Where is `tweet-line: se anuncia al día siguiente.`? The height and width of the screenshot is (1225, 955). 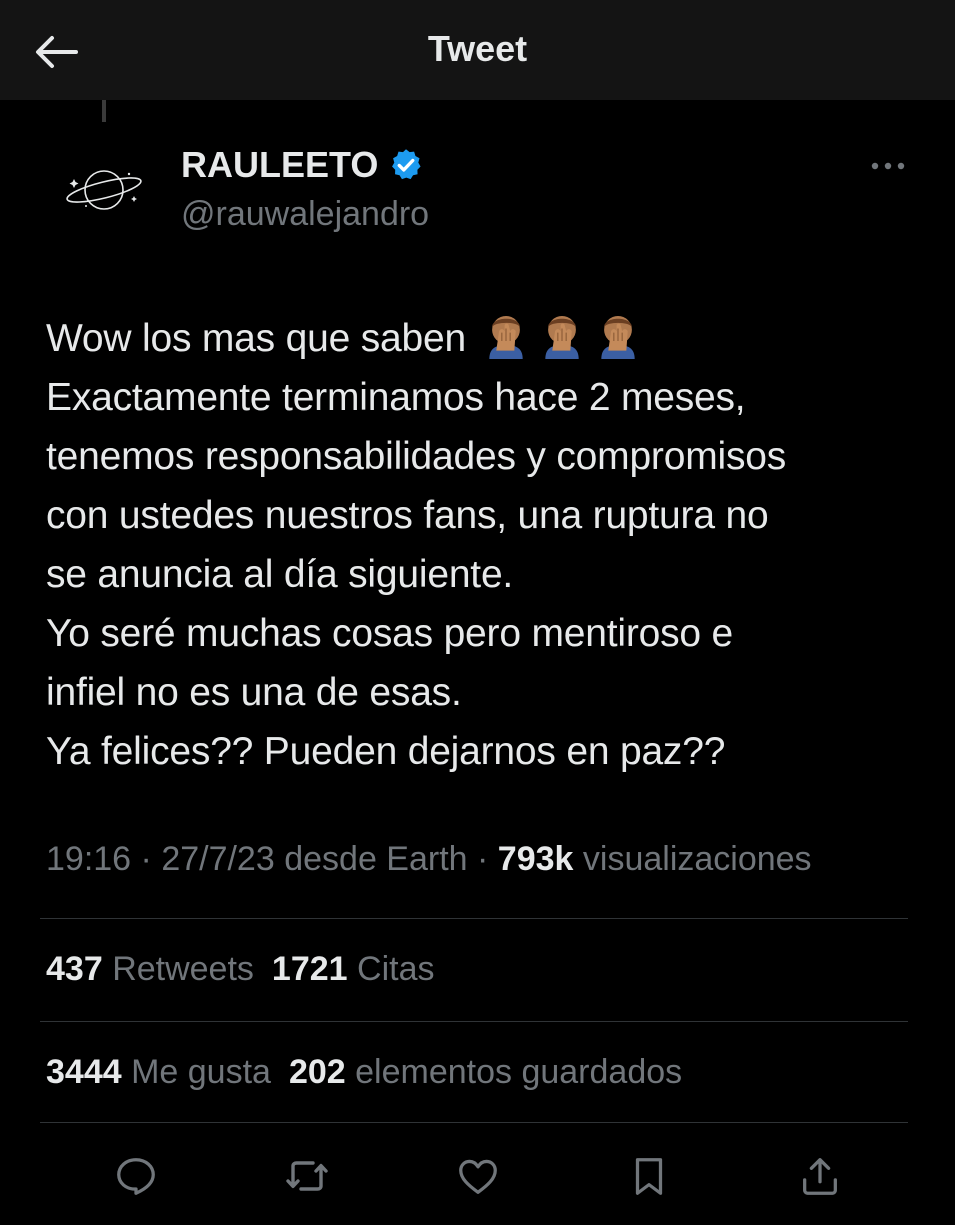 tweet-line: se anuncia al día siguiente. is located at coordinates (280, 574).